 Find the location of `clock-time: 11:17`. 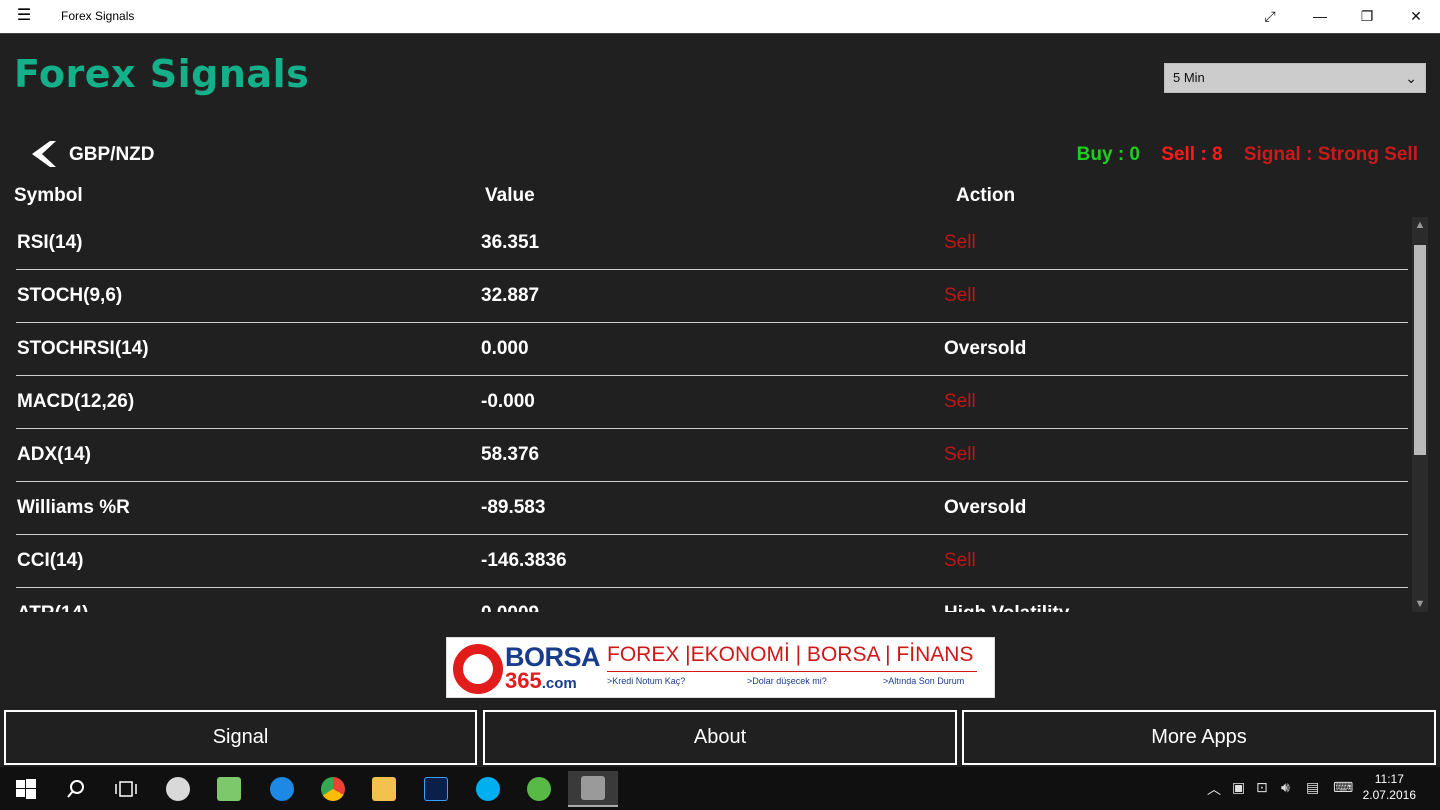

clock-time: 11:17 is located at coordinates (1389, 779).